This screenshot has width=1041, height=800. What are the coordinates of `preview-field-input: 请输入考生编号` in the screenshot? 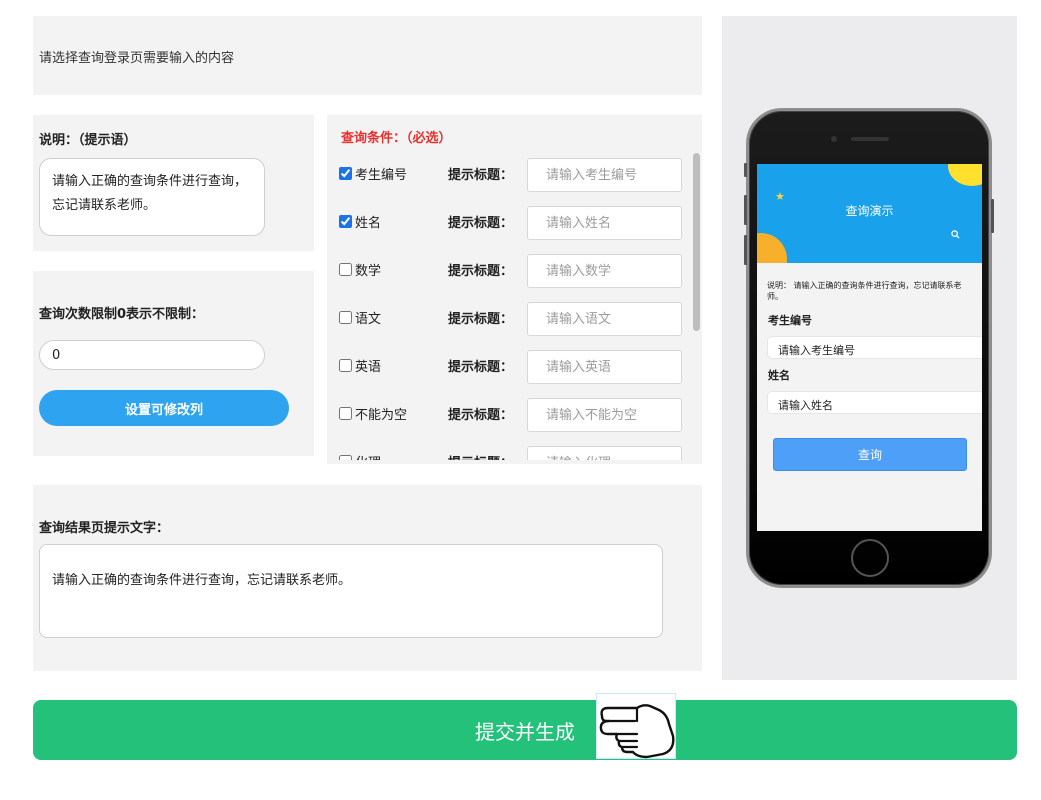 It's located at (874, 347).